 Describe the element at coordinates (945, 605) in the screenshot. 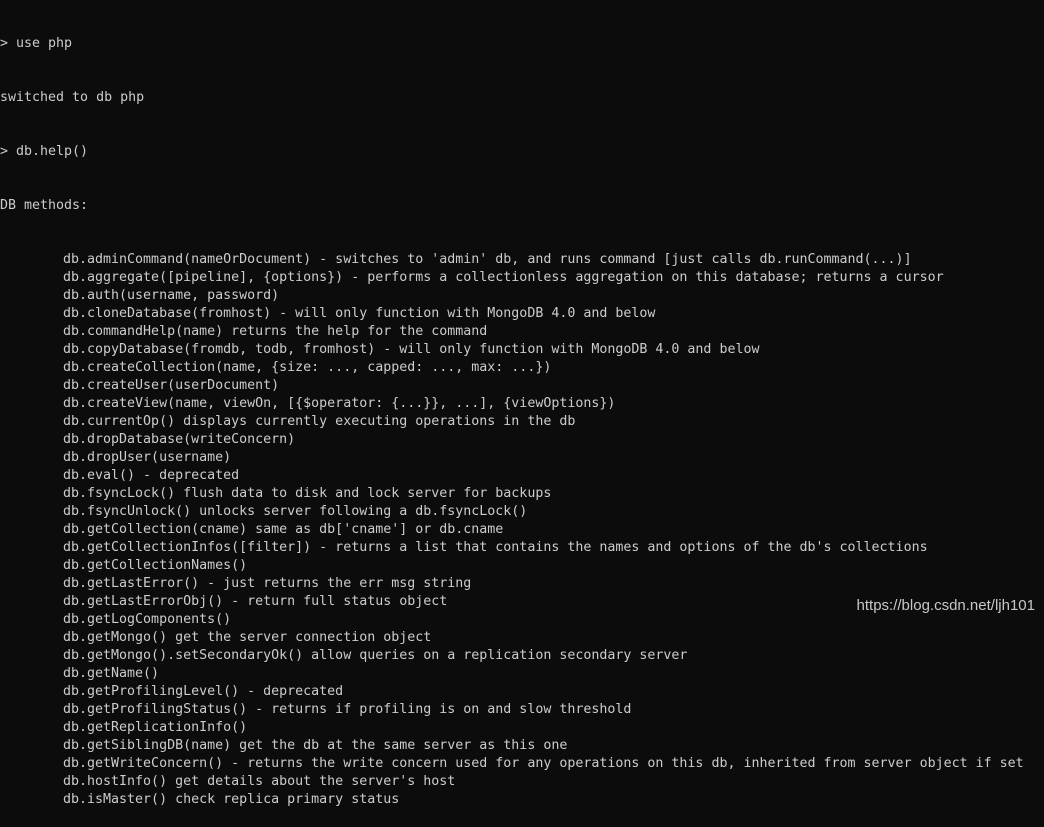

I see `watermark: https://blog.csdn.net/ljh101` at that location.